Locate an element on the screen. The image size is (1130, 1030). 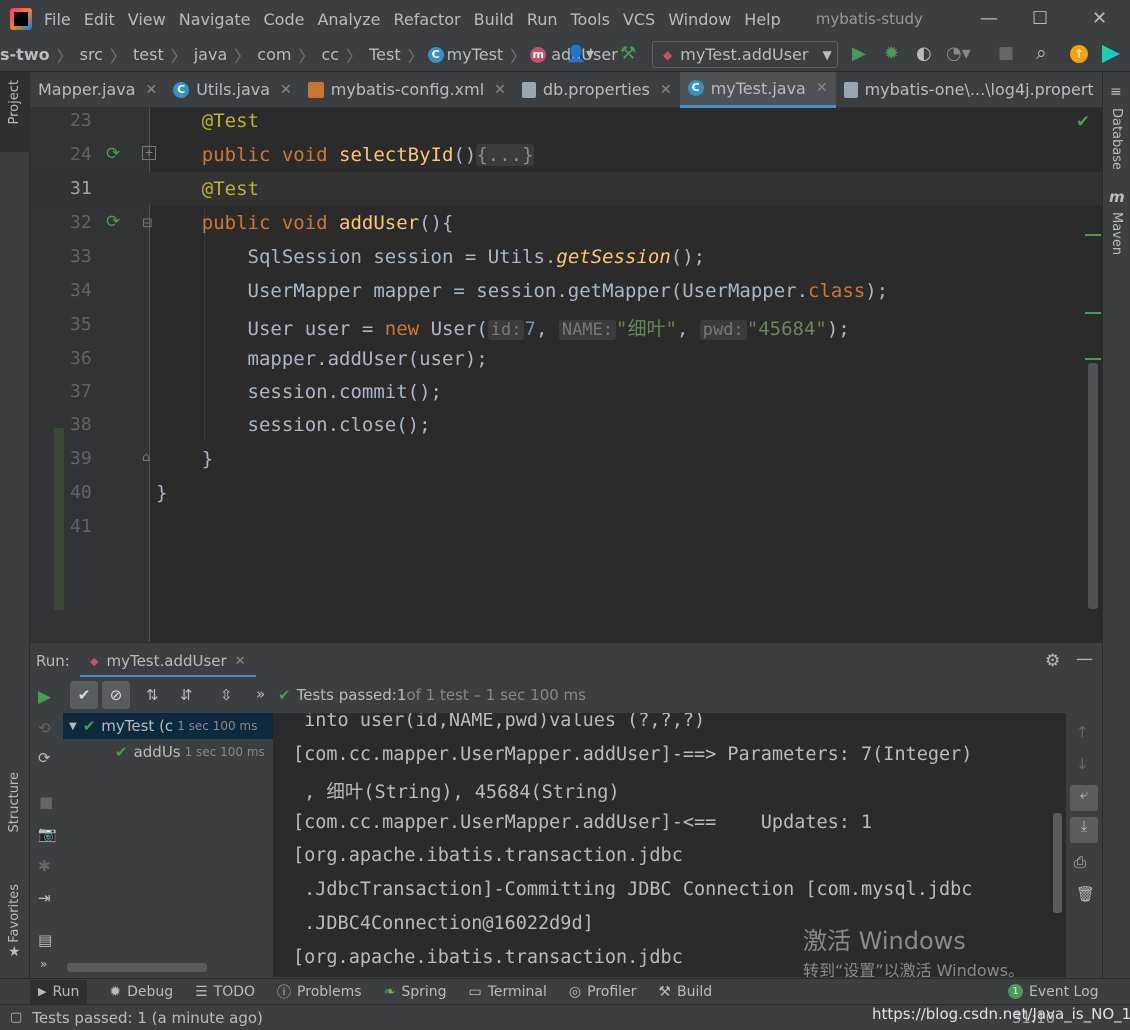
menu-edit: Edit is located at coordinates (99, 19).